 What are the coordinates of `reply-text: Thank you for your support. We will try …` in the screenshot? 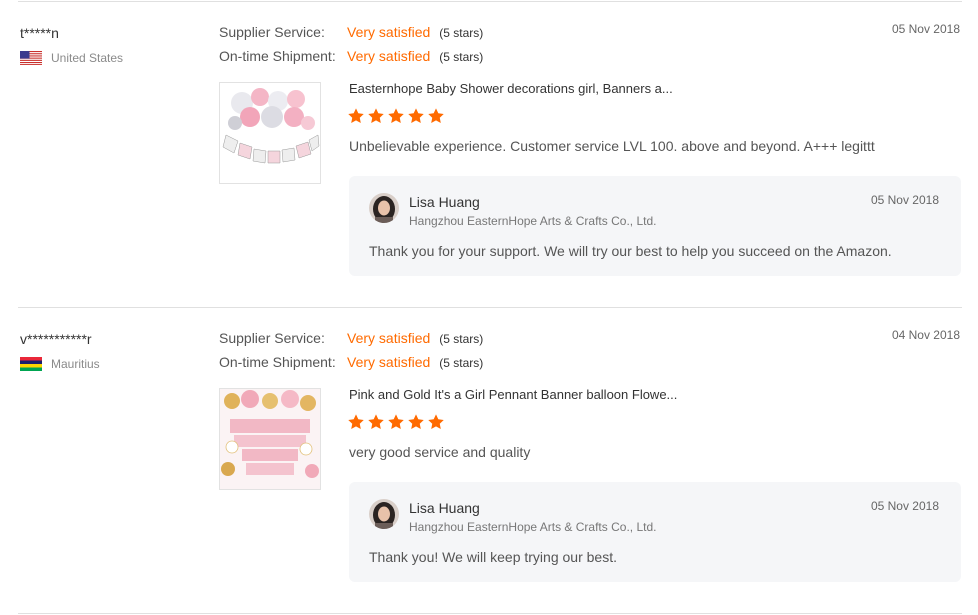 It's located at (630, 251).